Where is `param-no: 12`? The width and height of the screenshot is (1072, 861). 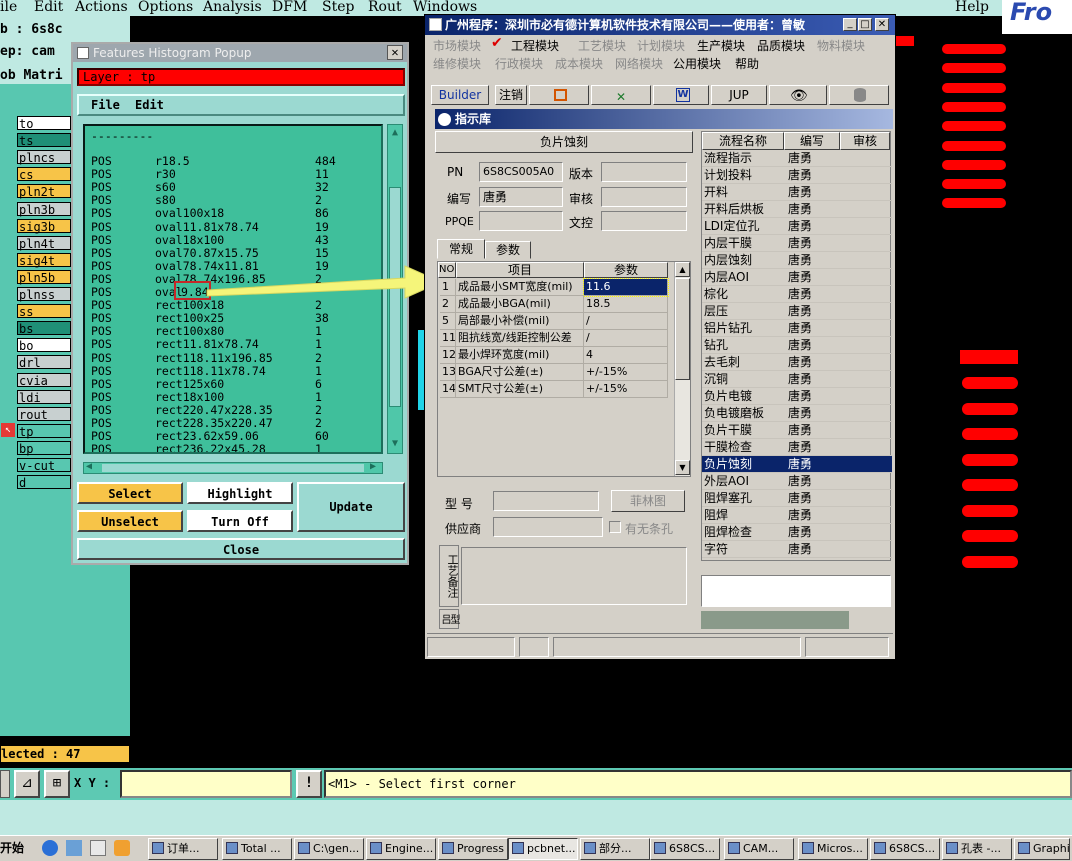 param-no: 12 is located at coordinates (448, 355).